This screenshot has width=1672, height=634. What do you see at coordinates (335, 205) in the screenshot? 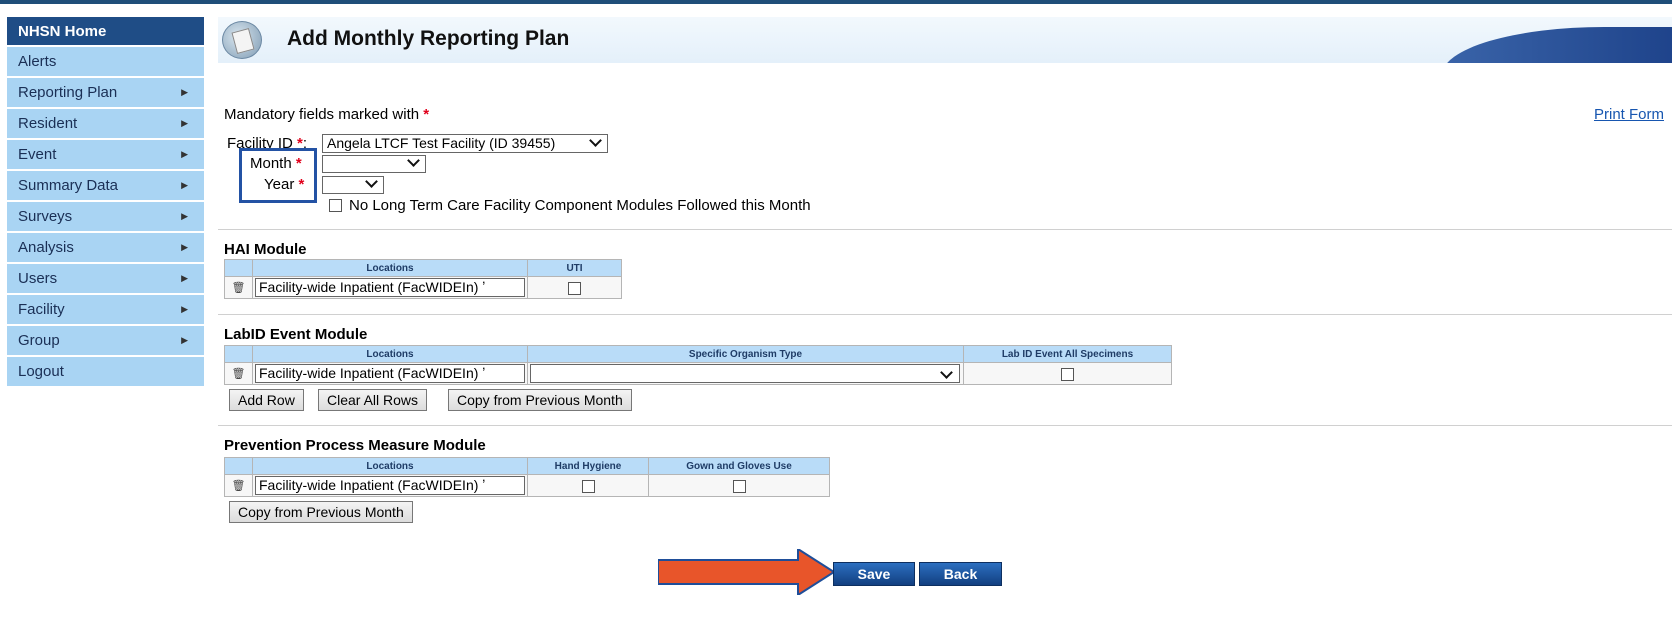
I see `no-modules-checkbox` at bounding box center [335, 205].